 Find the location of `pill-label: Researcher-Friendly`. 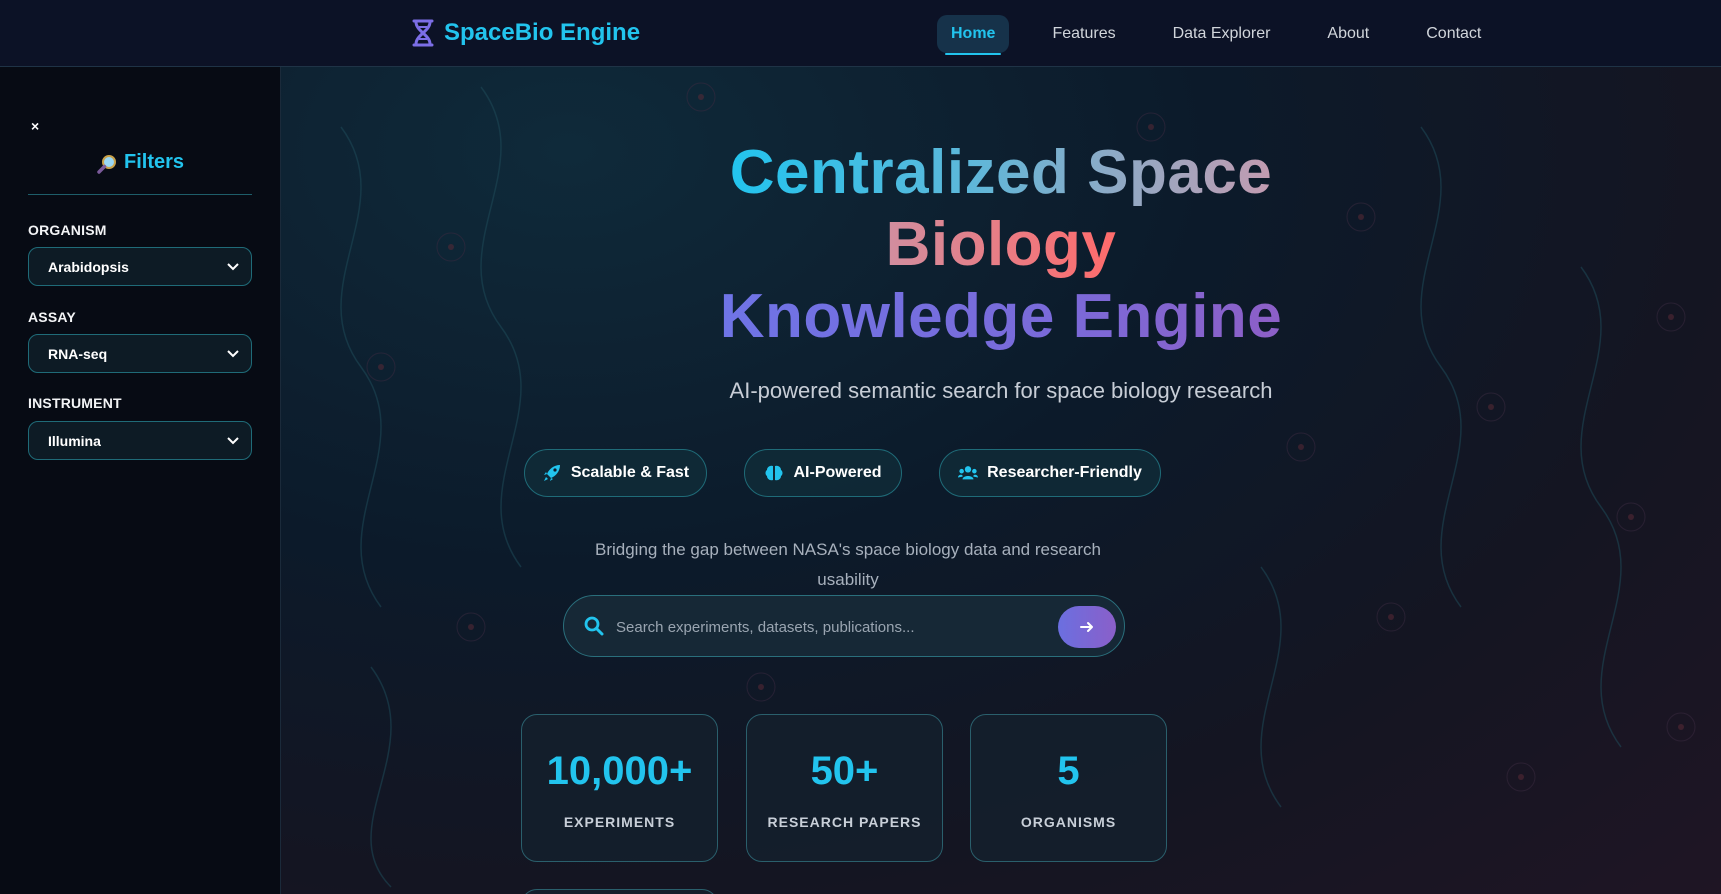

pill-label: Researcher-Friendly is located at coordinates (1064, 472).